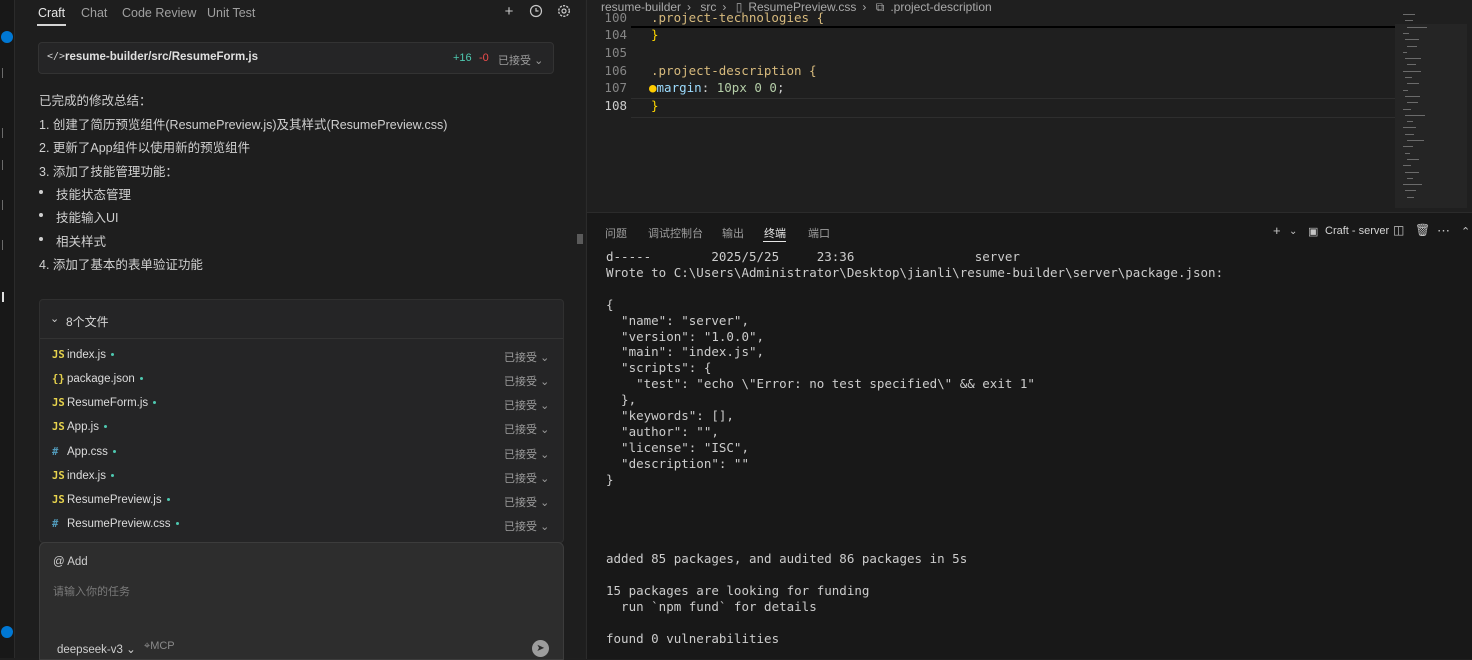 The width and height of the screenshot is (1472, 660). What do you see at coordinates (1277, 230) in the screenshot?
I see `new-terminal-icon: +` at bounding box center [1277, 230].